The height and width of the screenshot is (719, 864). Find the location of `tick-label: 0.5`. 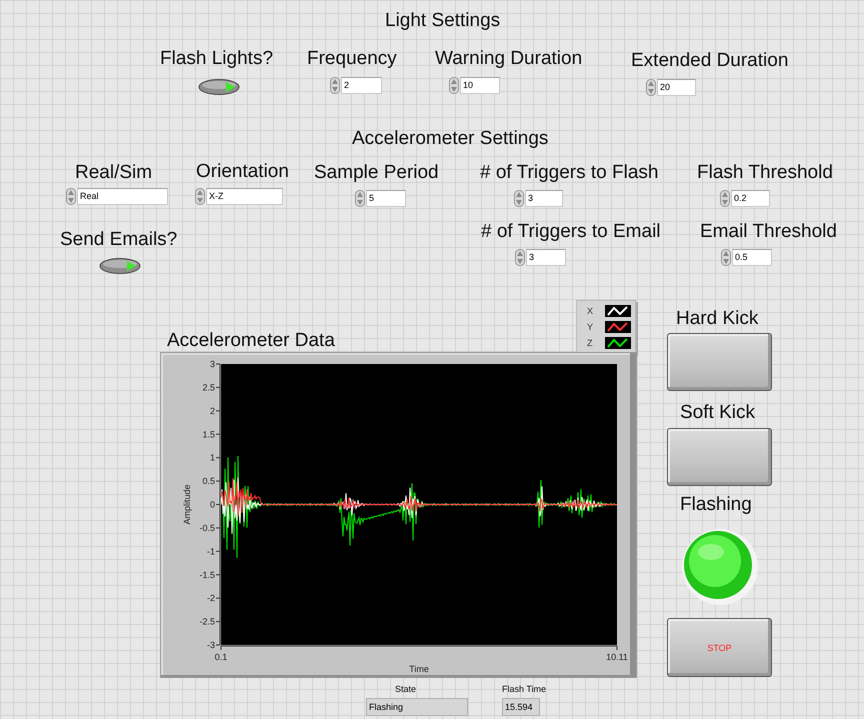

tick-label: 0.5 is located at coordinates (208, 481).